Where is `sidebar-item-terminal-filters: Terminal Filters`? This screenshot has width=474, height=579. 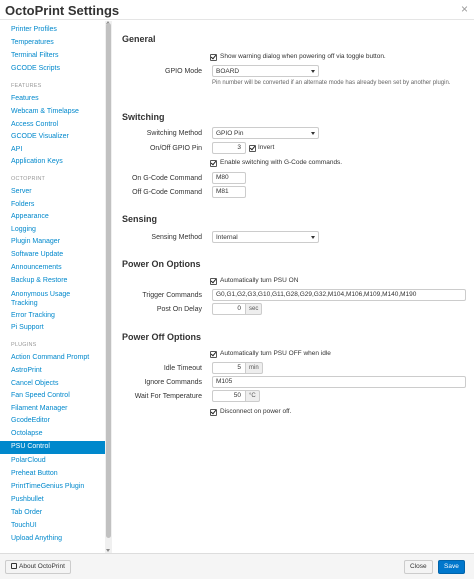
sidebar-item-terminal-filters: Terminal Filters is located at coordinates (34, 55).